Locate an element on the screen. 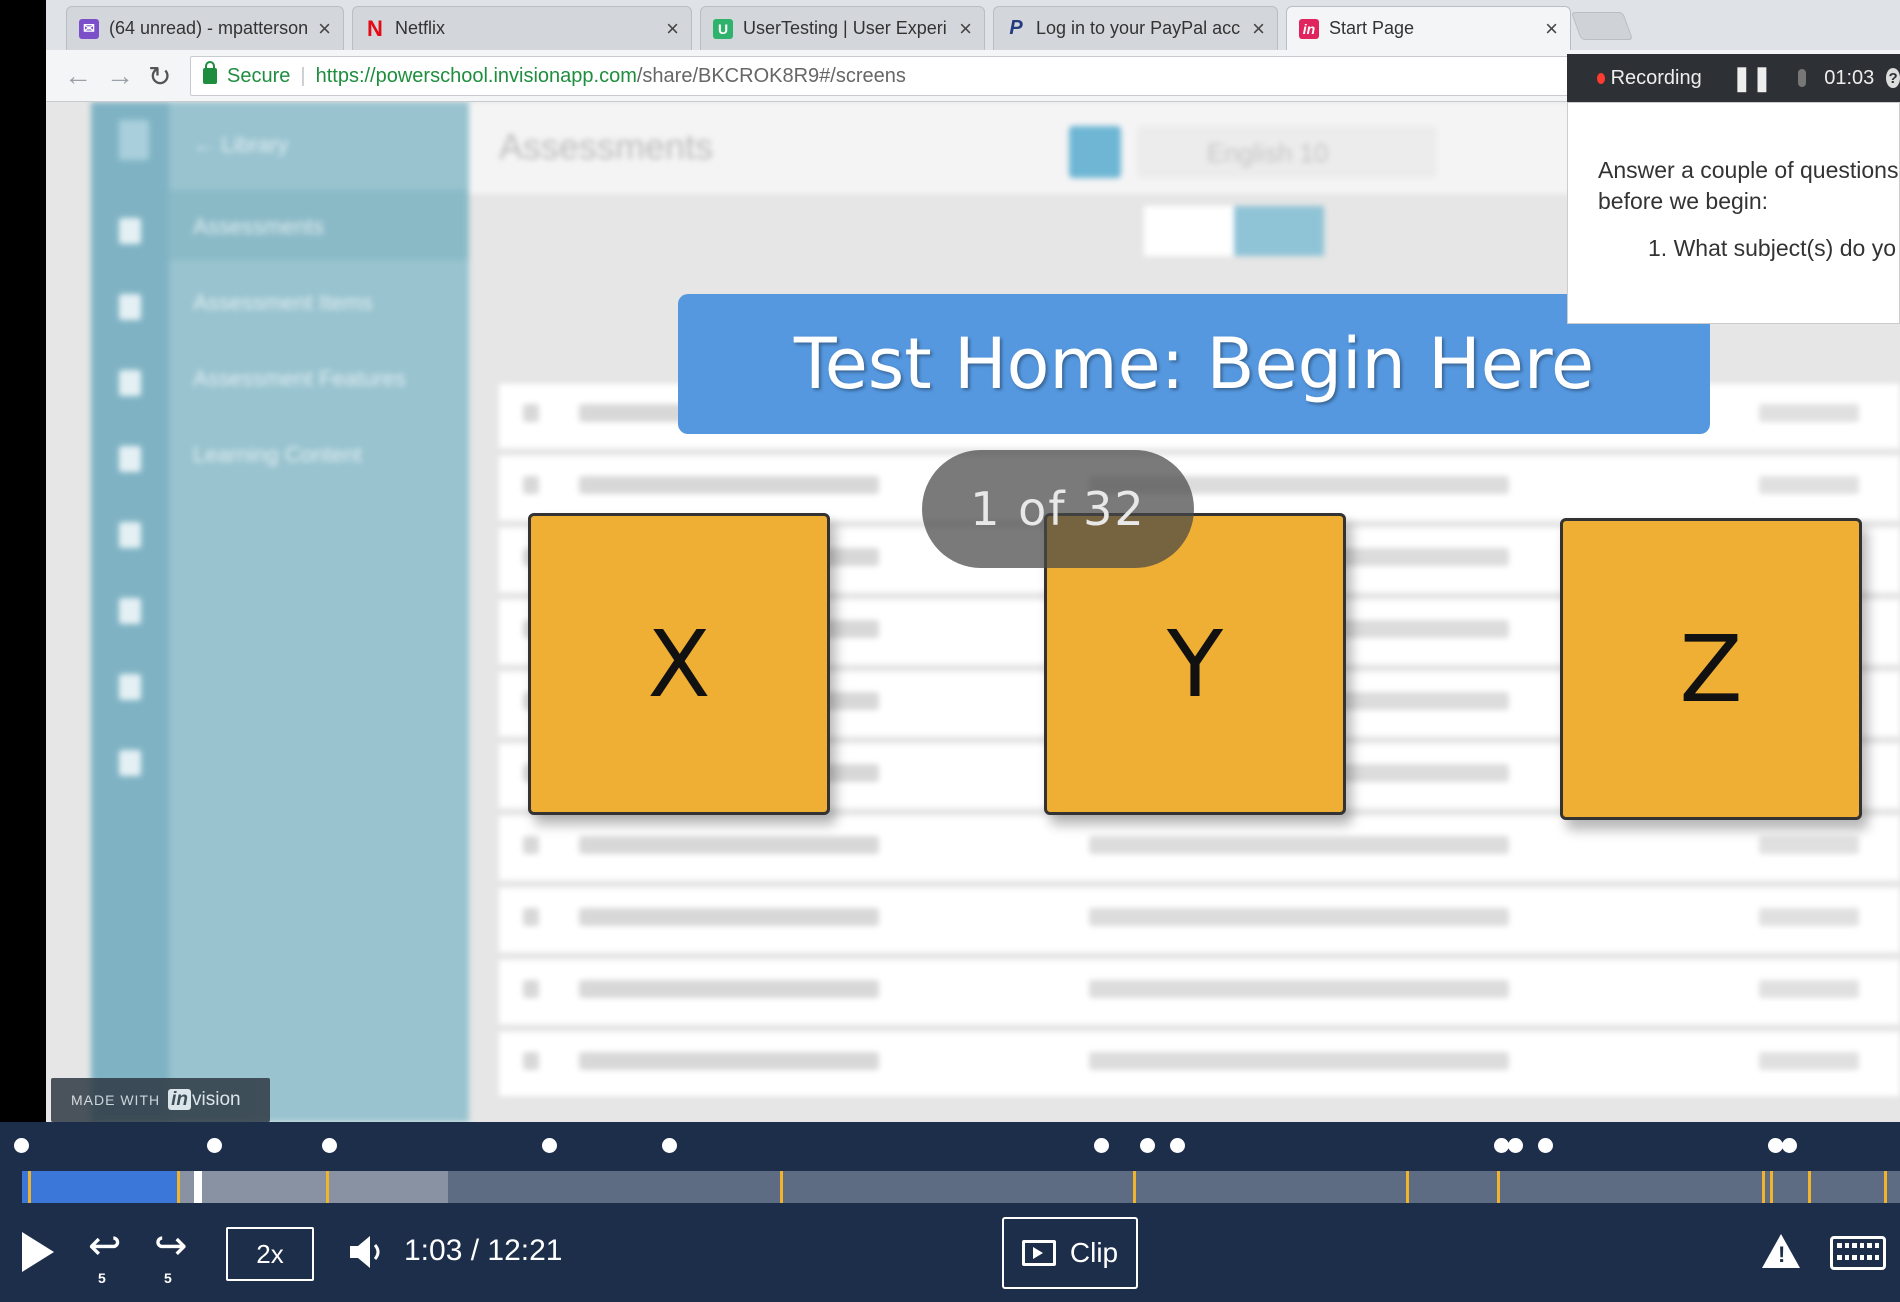  url-path: /share/BKCROK8R9#/screens is located at coordinates (771, 75).